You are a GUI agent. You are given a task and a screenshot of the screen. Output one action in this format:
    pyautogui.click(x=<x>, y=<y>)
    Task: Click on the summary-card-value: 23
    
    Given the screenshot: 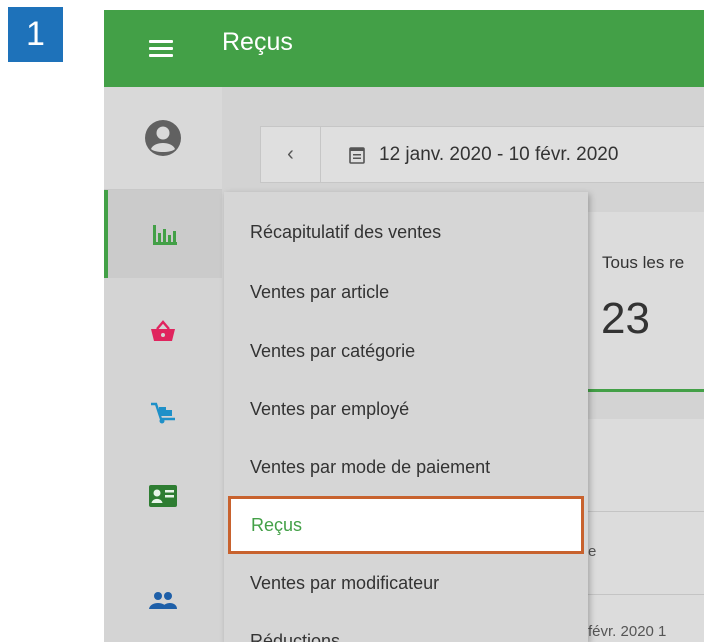 What is the action you would take?
    pyautogui.click(x=625, y=318)
    